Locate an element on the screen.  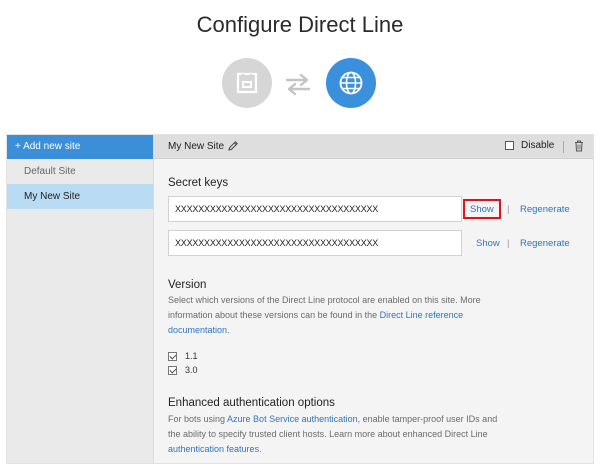
secret-key-2-field: XXXXXXXXXXXXXXXXXXXXXXXXXXXXXXXXXXX is located at coordinates (315, 243).